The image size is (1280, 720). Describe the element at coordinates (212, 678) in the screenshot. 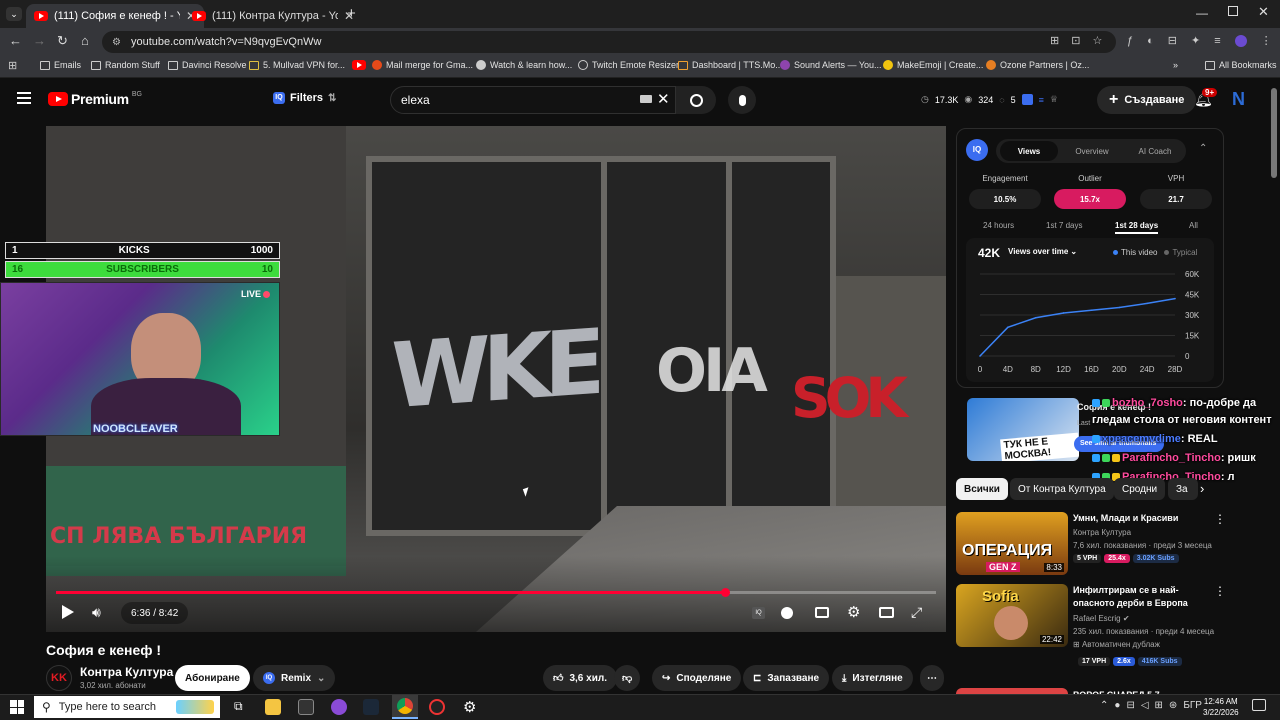

I see `subscribe-button: Абониране` at that location.